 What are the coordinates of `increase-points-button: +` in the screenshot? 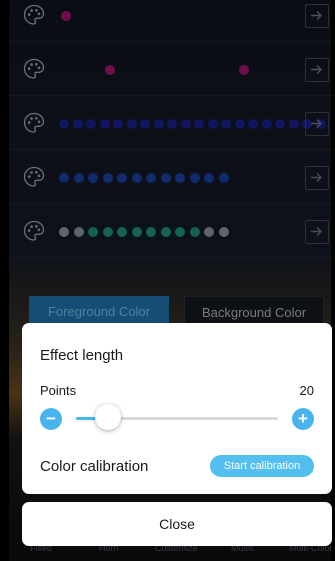 It's located at (303, 419).